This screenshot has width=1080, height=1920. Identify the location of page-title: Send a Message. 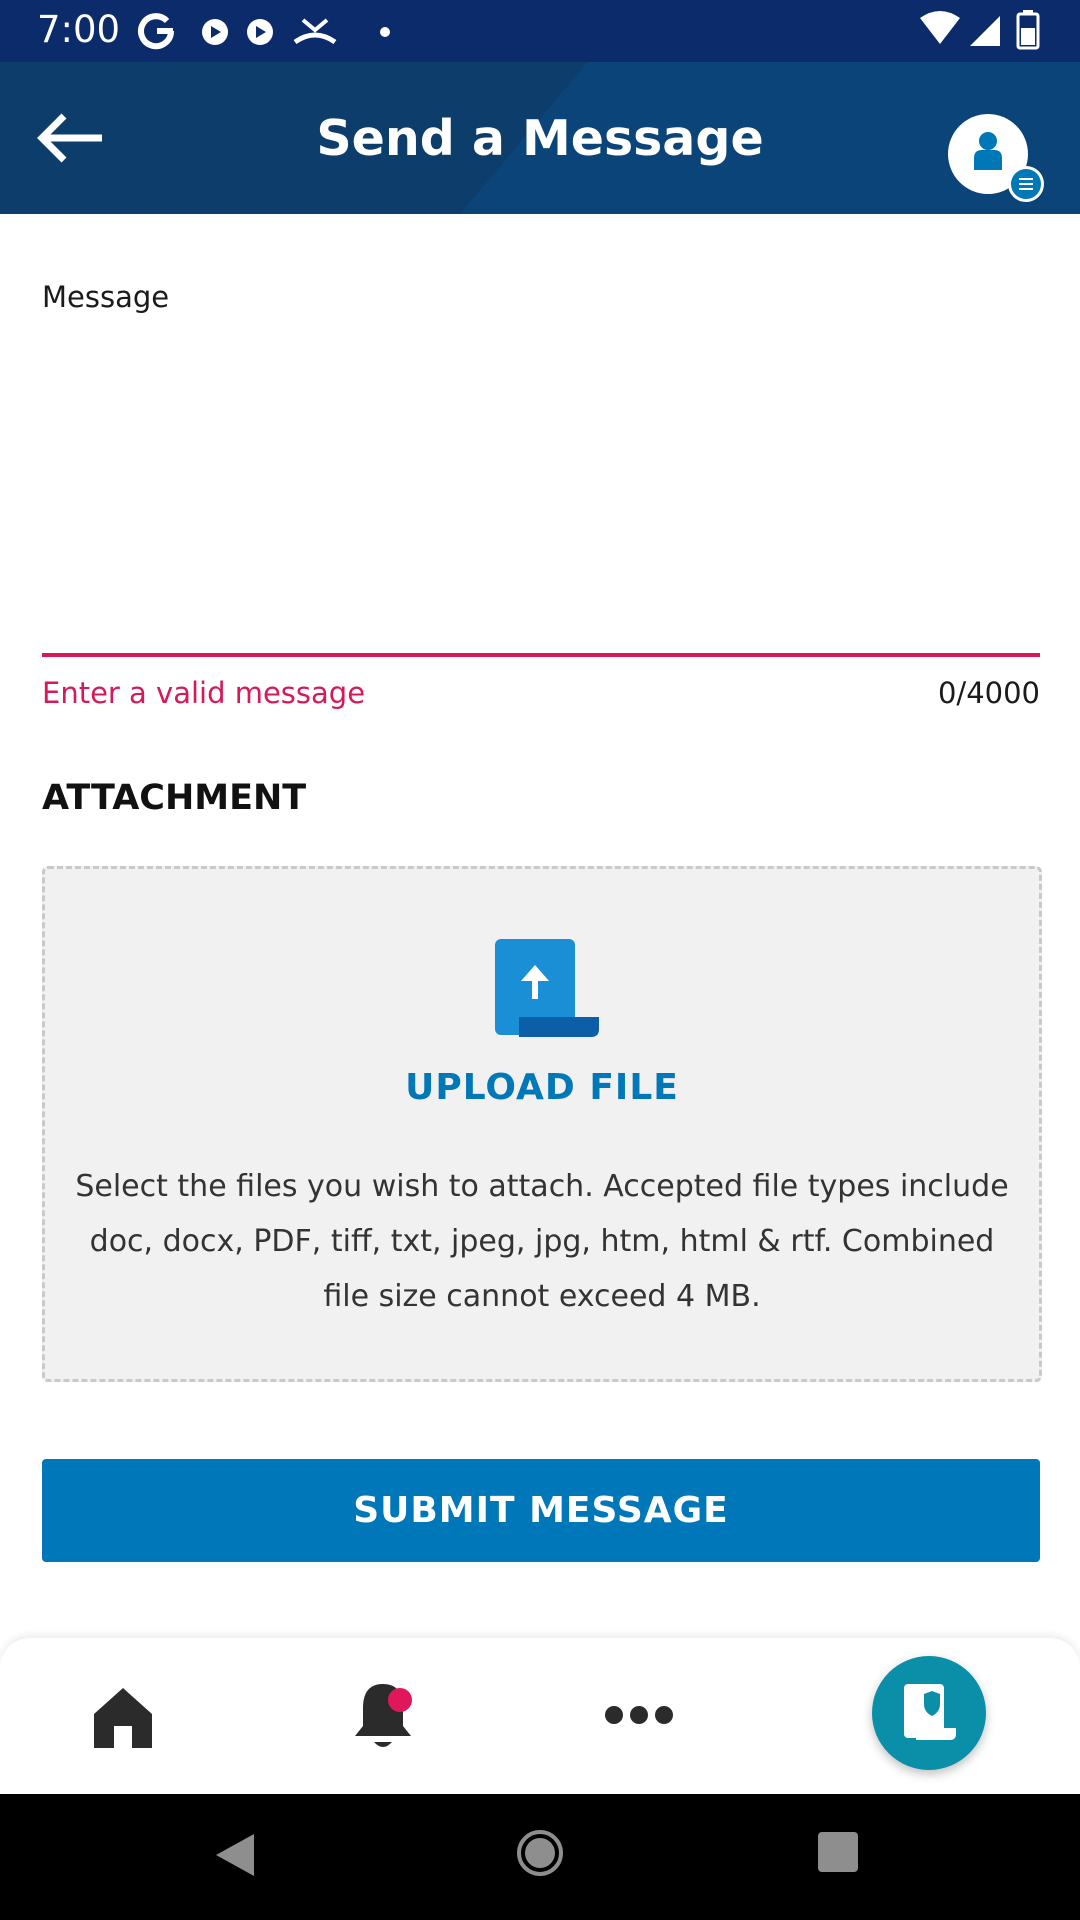
(540, 138).